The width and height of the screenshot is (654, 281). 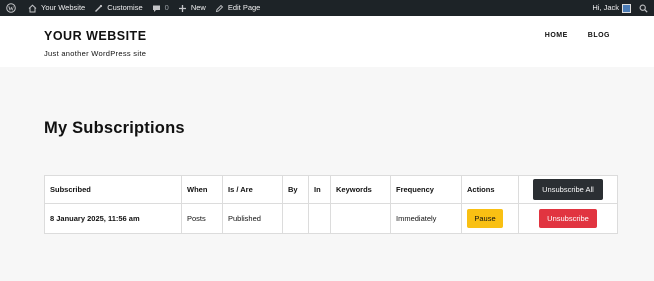 I want to click on header-unsubscribe-all-cell: Unsubscribe All, so click(x=568, y=189).